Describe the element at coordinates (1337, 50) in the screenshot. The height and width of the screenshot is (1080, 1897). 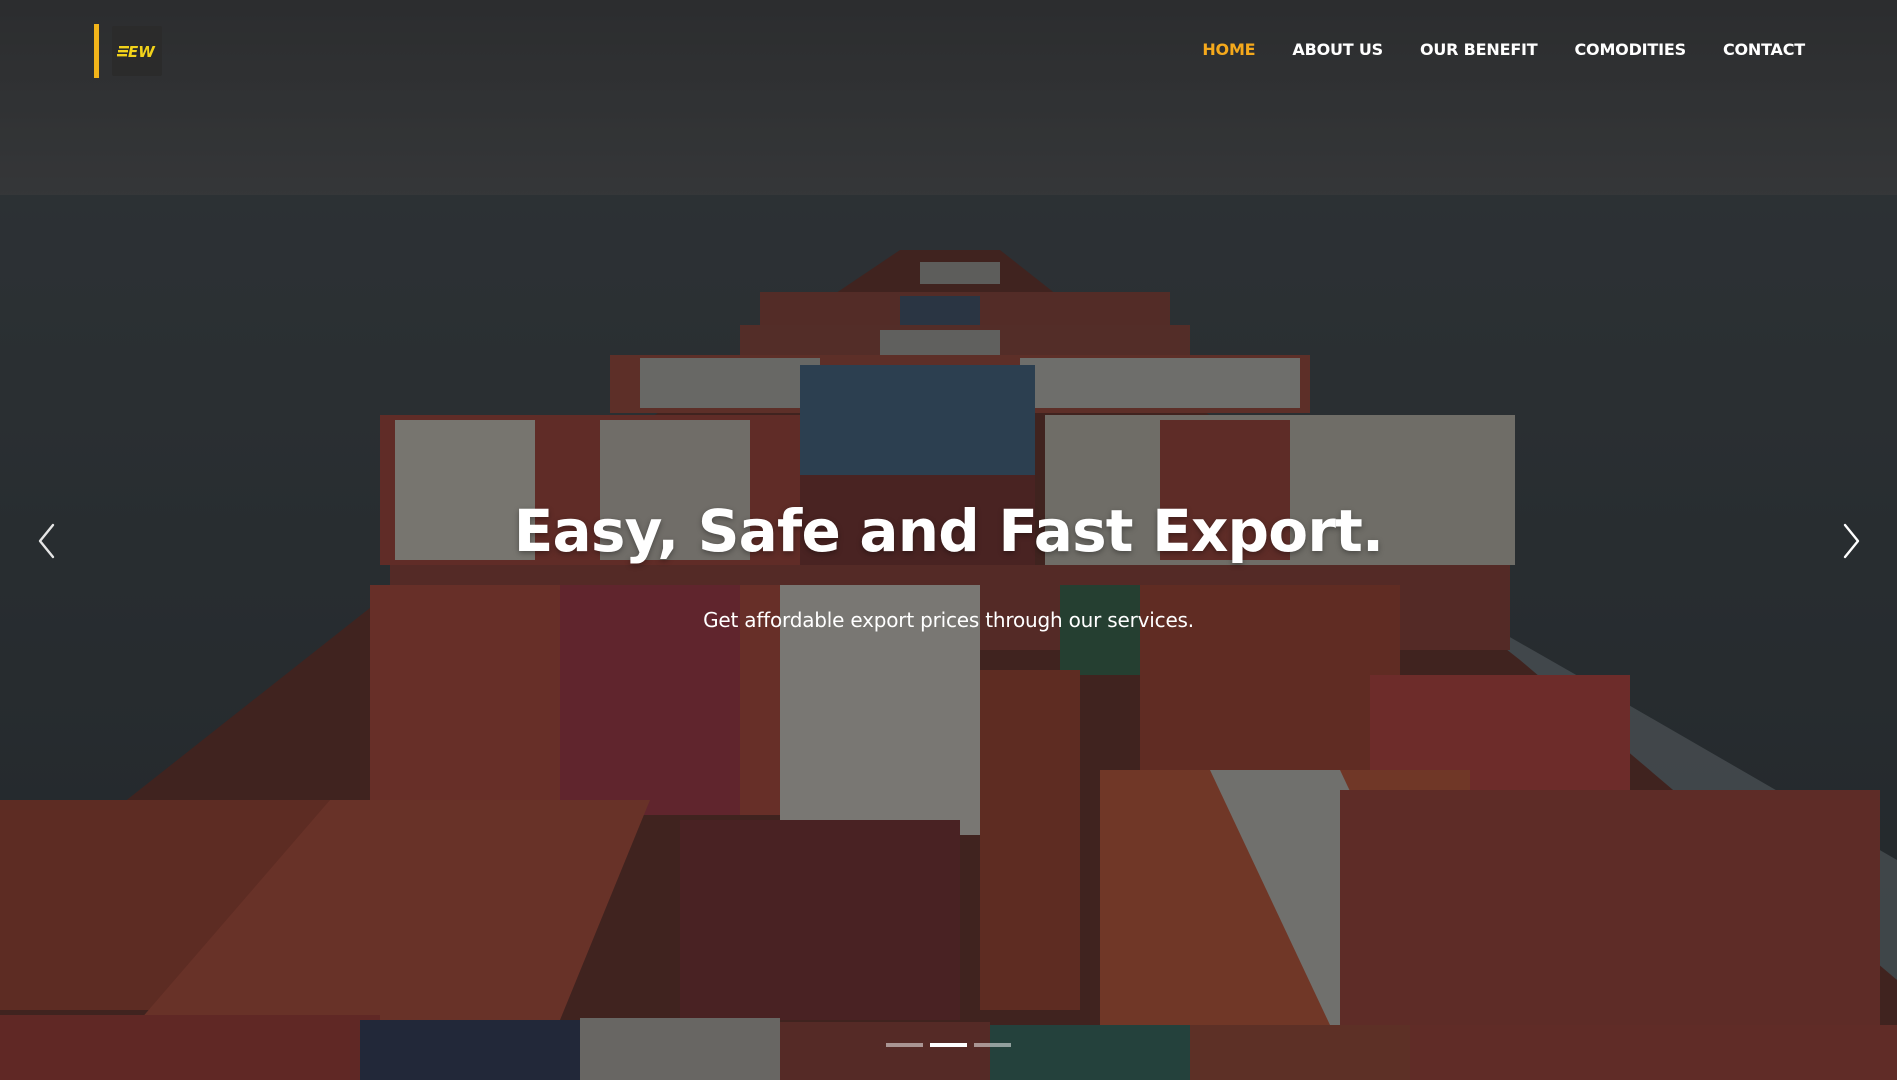
I see `nav-about-us: ABOUT US` at that location.